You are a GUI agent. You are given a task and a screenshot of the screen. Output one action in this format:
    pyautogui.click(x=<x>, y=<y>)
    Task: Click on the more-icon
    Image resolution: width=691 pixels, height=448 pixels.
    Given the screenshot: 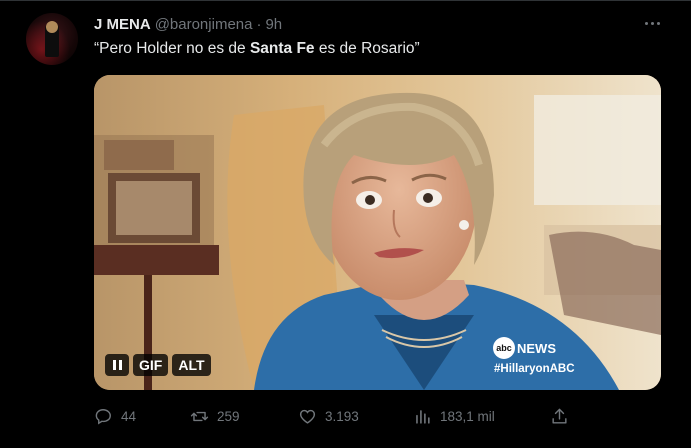 What is the action you would take?
    pyautogui.click(x=652, y=23)
    